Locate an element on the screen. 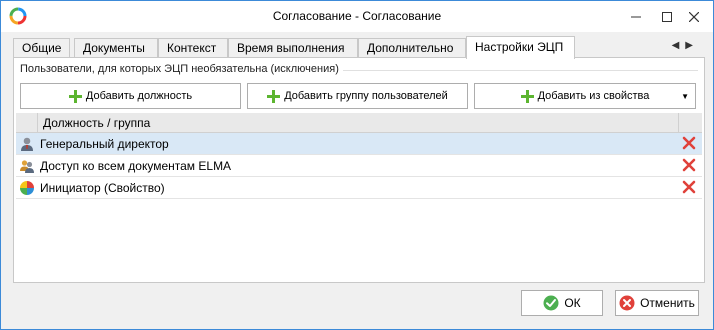 This screenshot has height=330, width=714. maximize-icon is located at coordinates (667, 17).